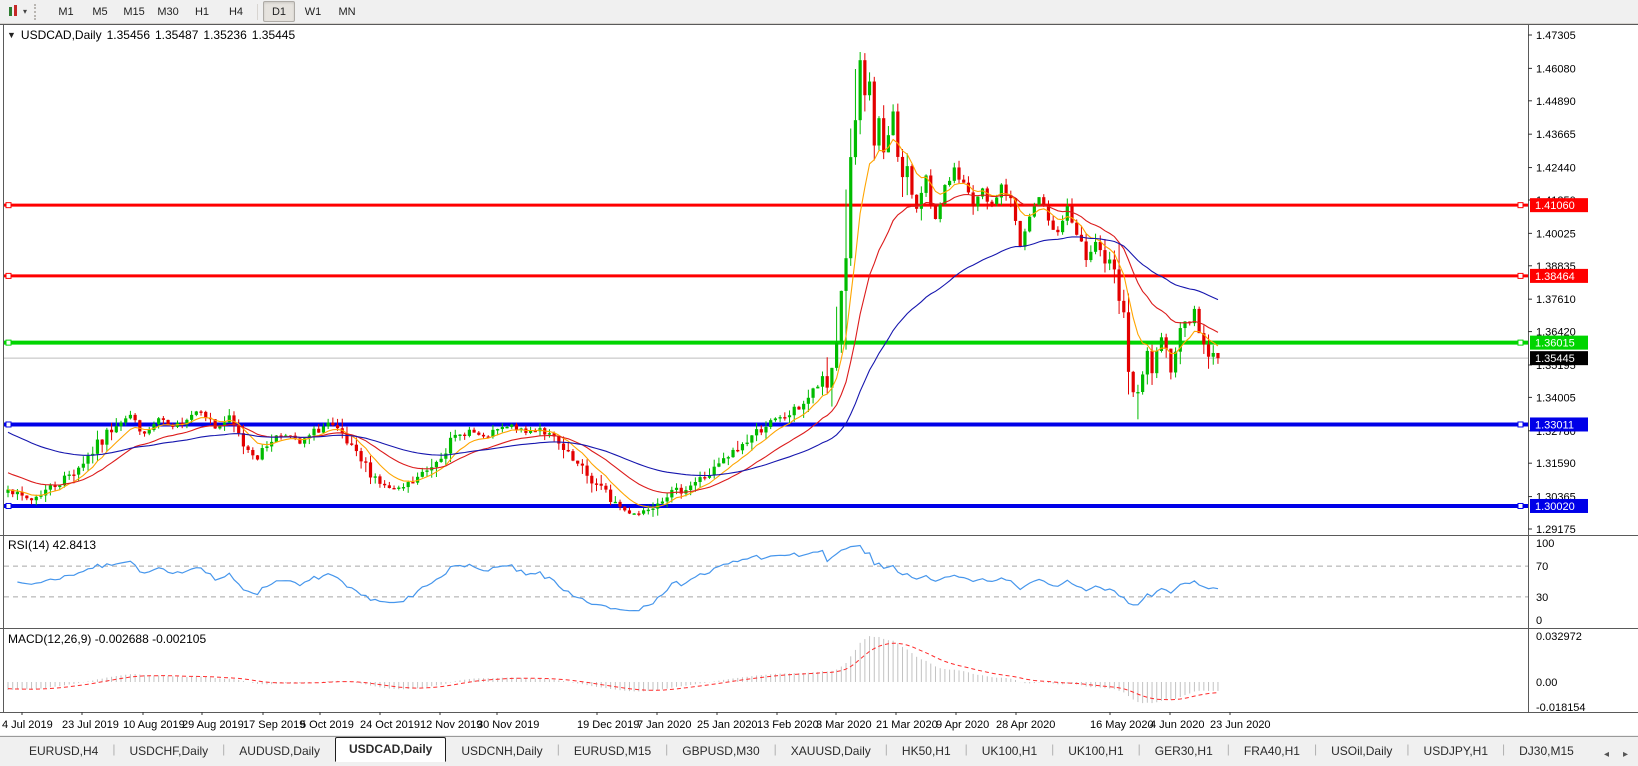 The height and width of the screenshot is (766, 1638). I want to click on rsi-indicator-label: RSI(14) 42.8413, so click(52, 545).